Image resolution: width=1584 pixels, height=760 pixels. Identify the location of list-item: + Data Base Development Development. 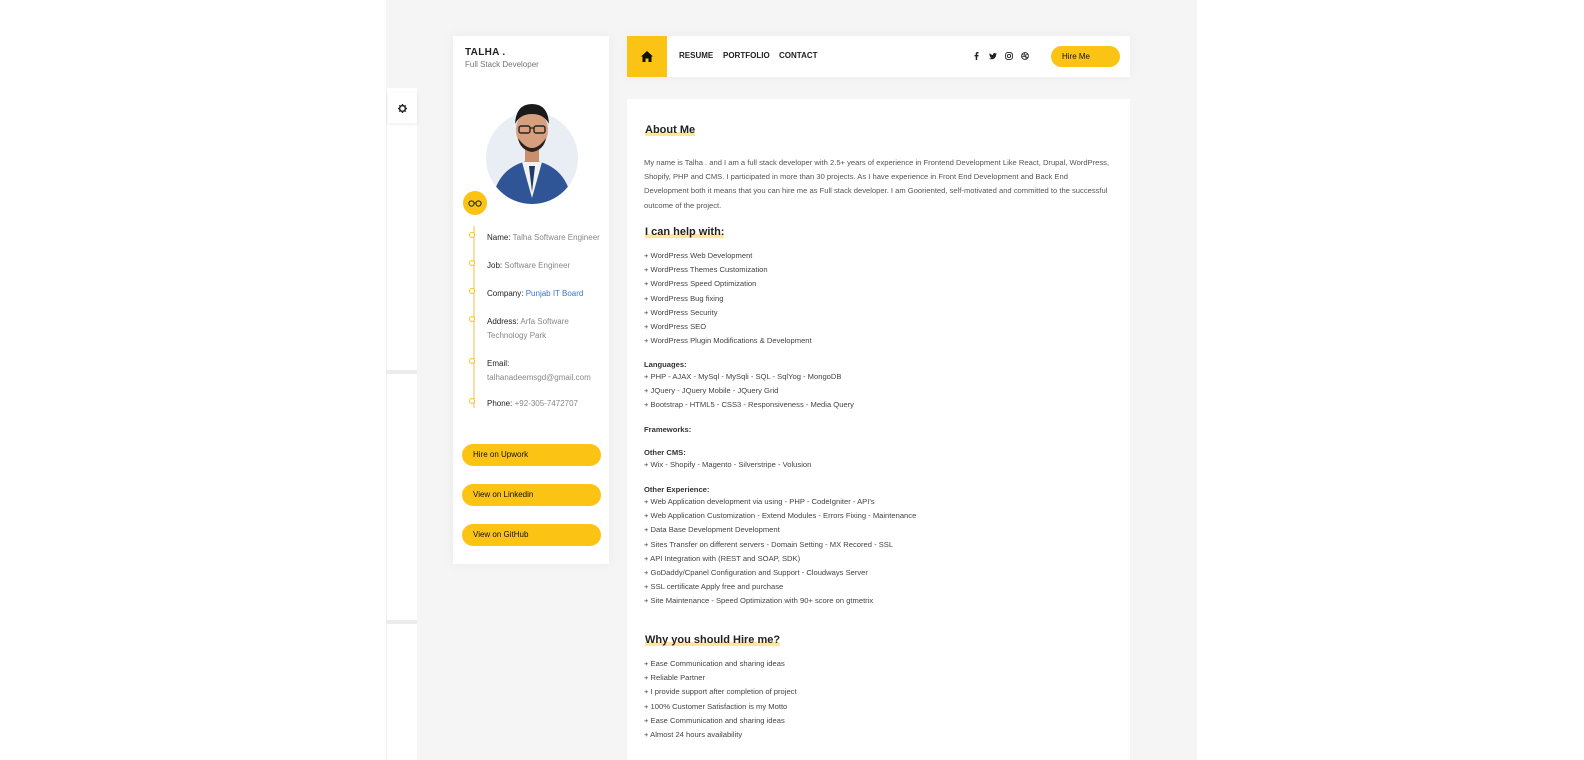
(712, 530).